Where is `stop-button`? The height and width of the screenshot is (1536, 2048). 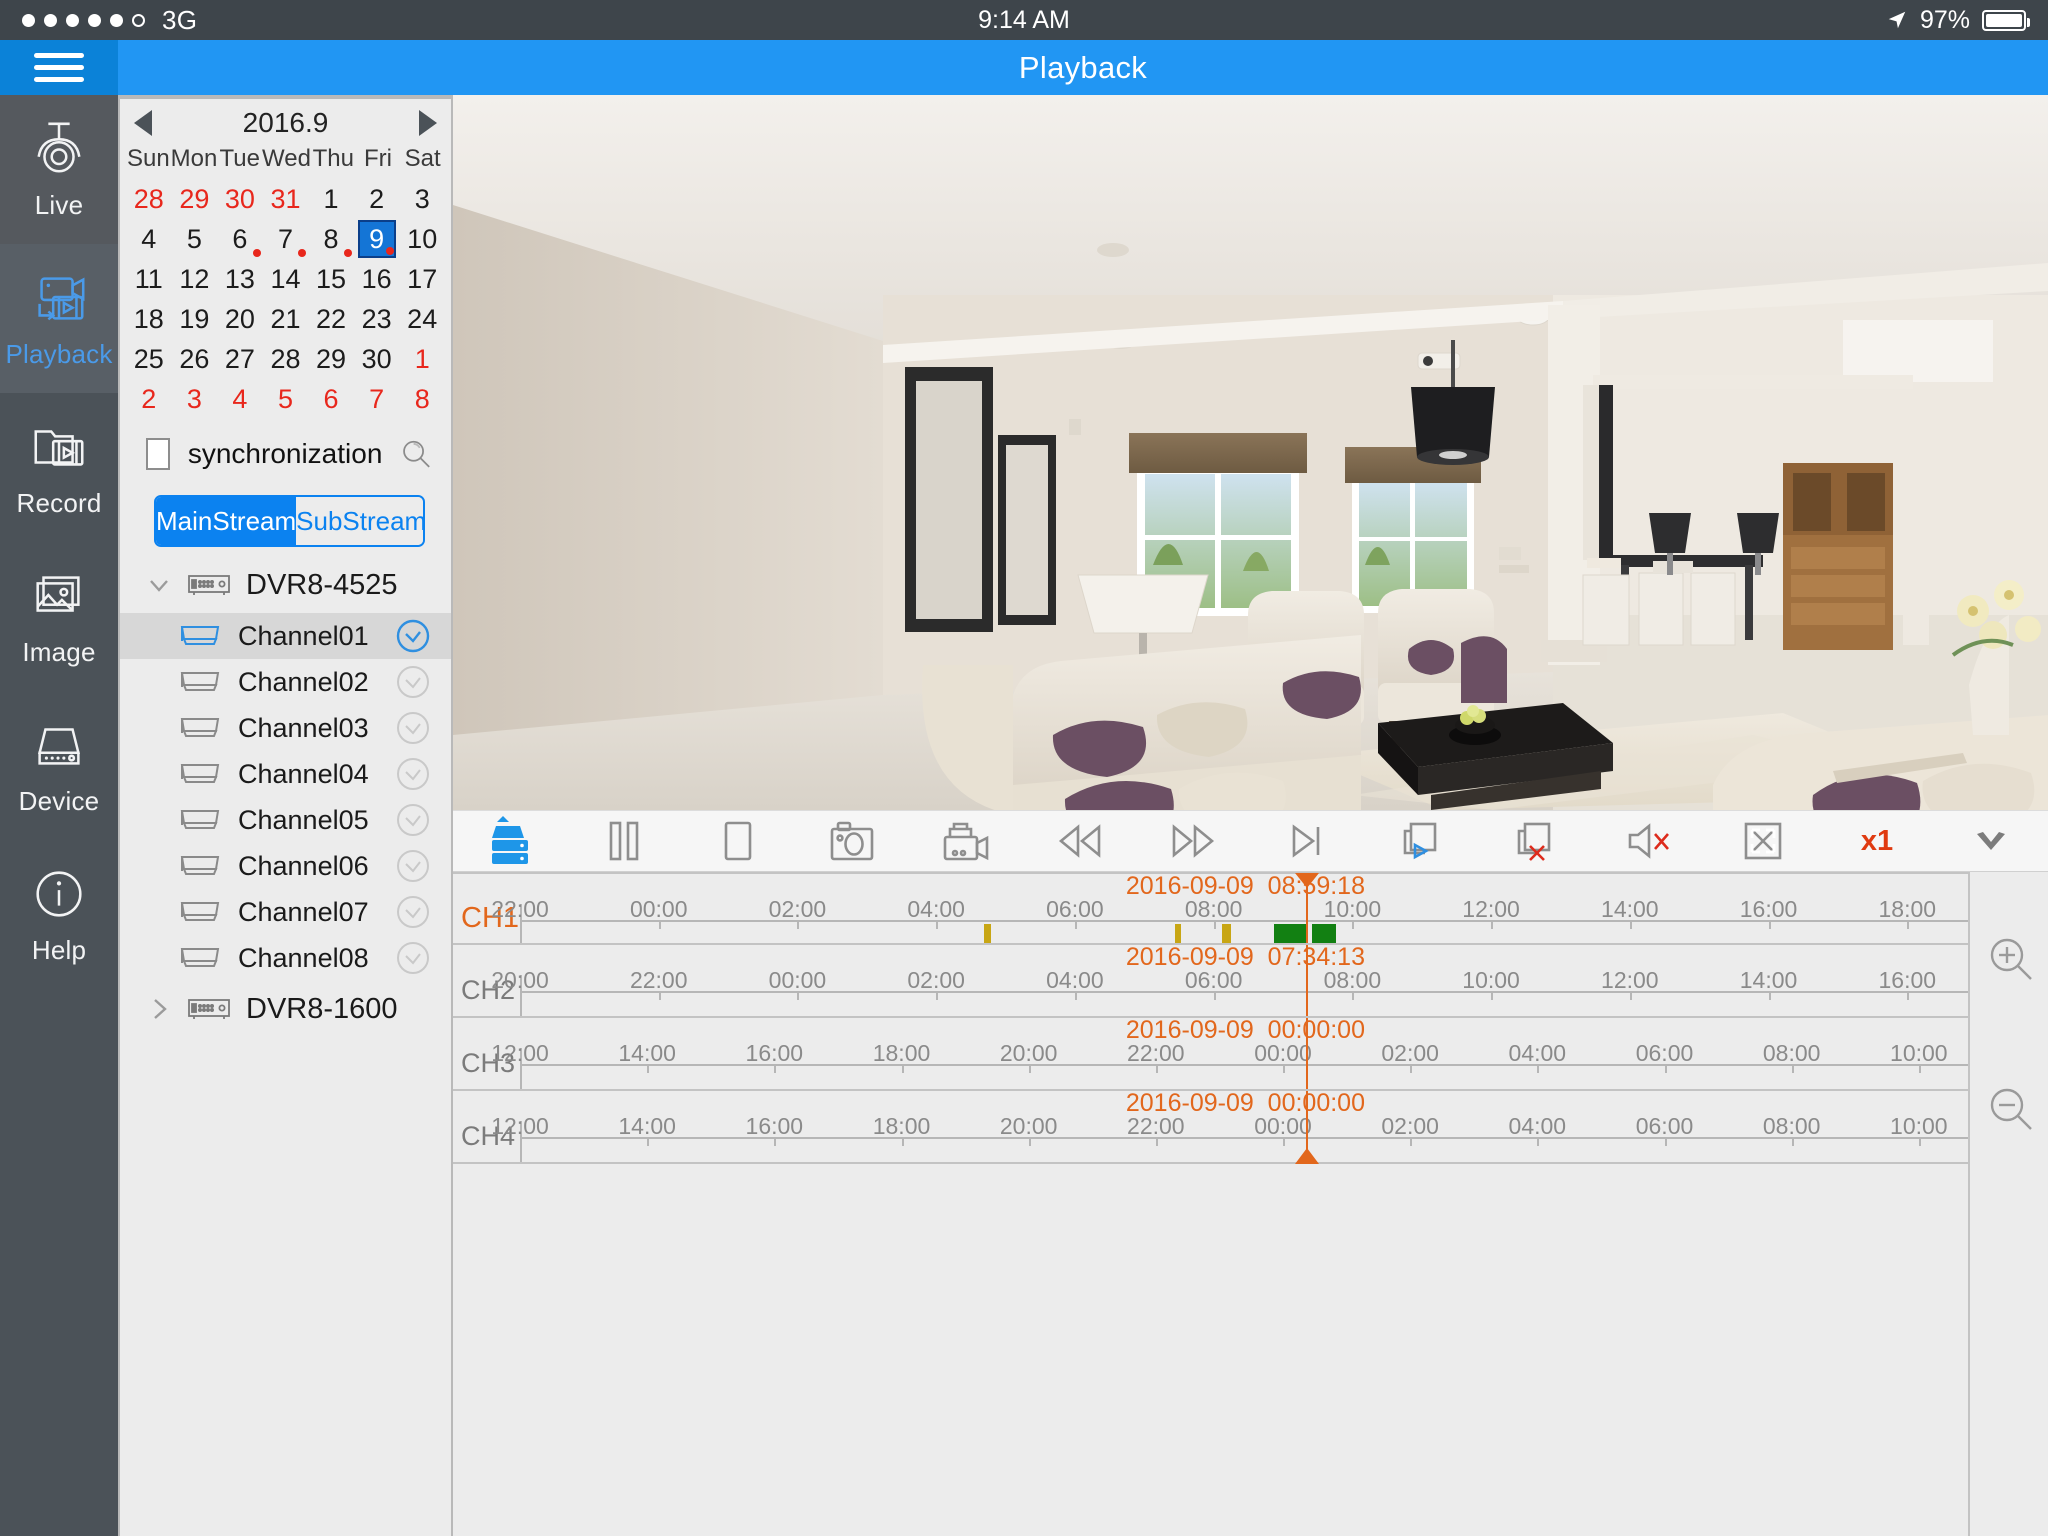
stop-button is located at coordinates (738, 841).